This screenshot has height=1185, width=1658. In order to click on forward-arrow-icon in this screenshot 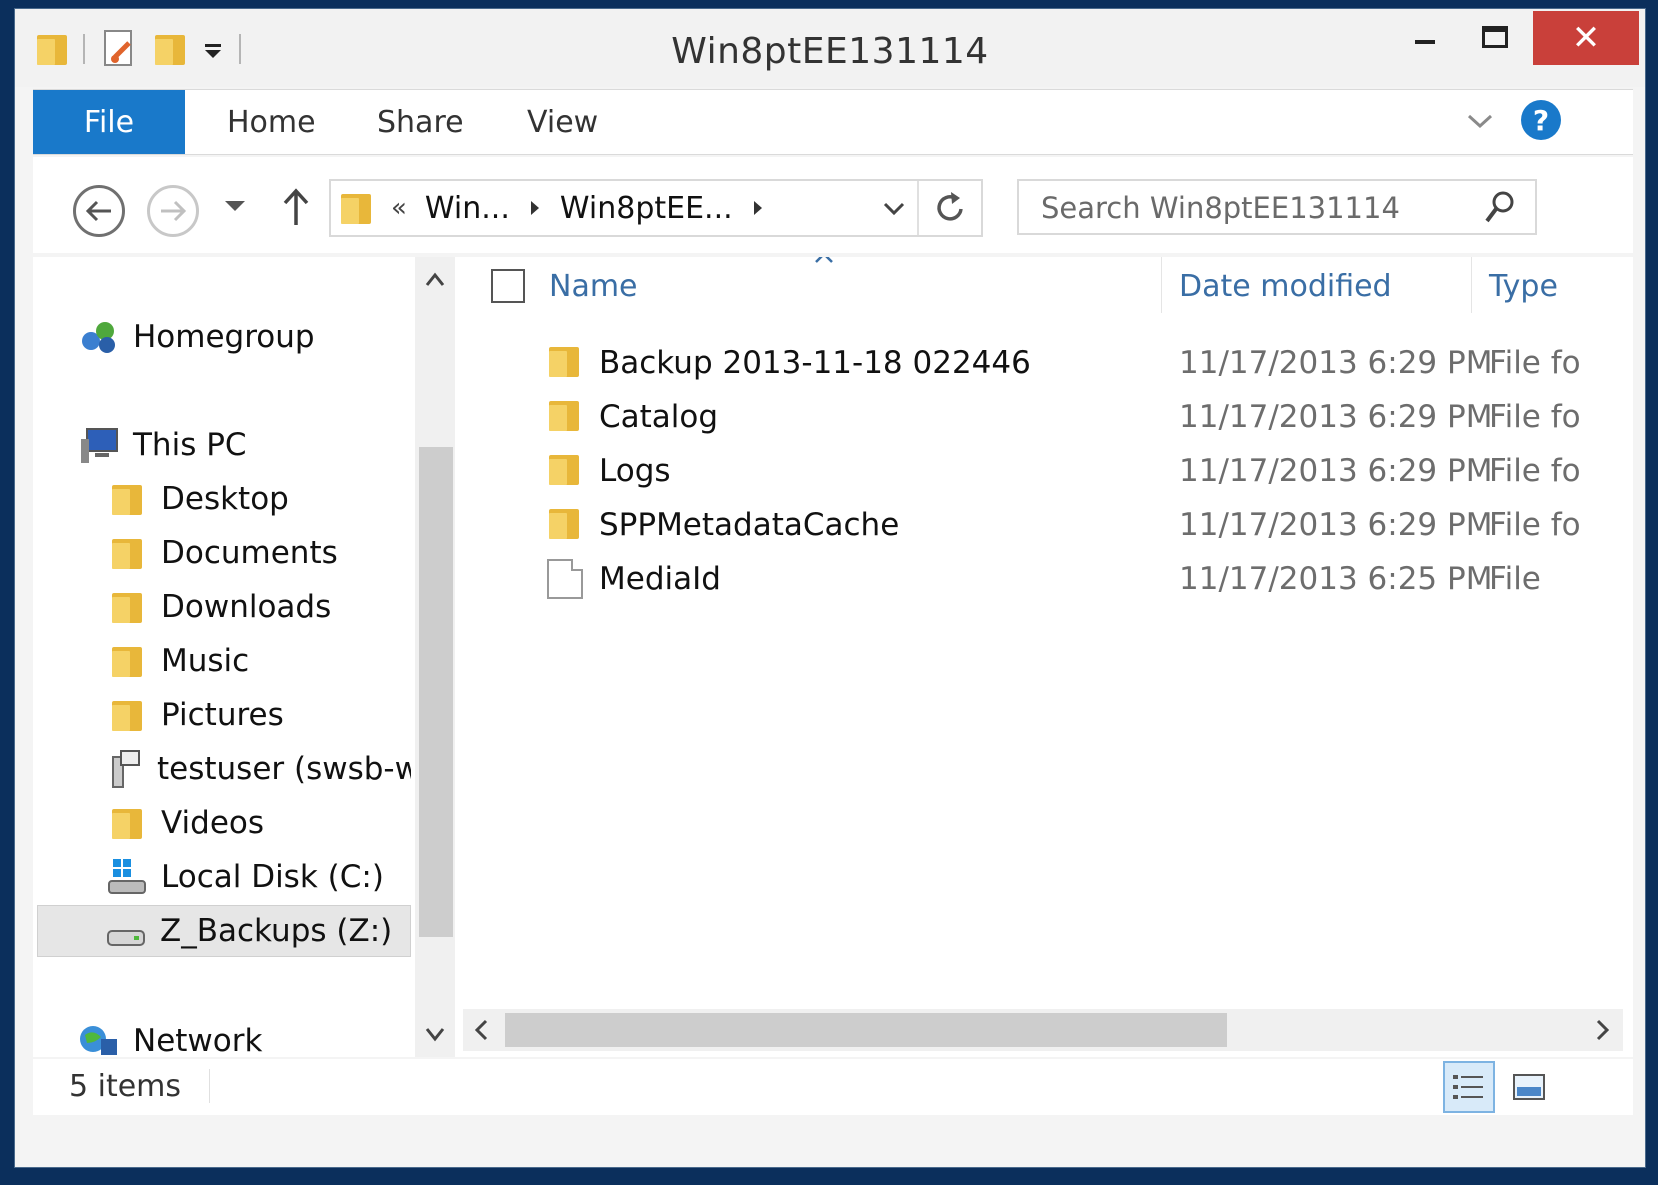, I will do `click(174, 211)`.